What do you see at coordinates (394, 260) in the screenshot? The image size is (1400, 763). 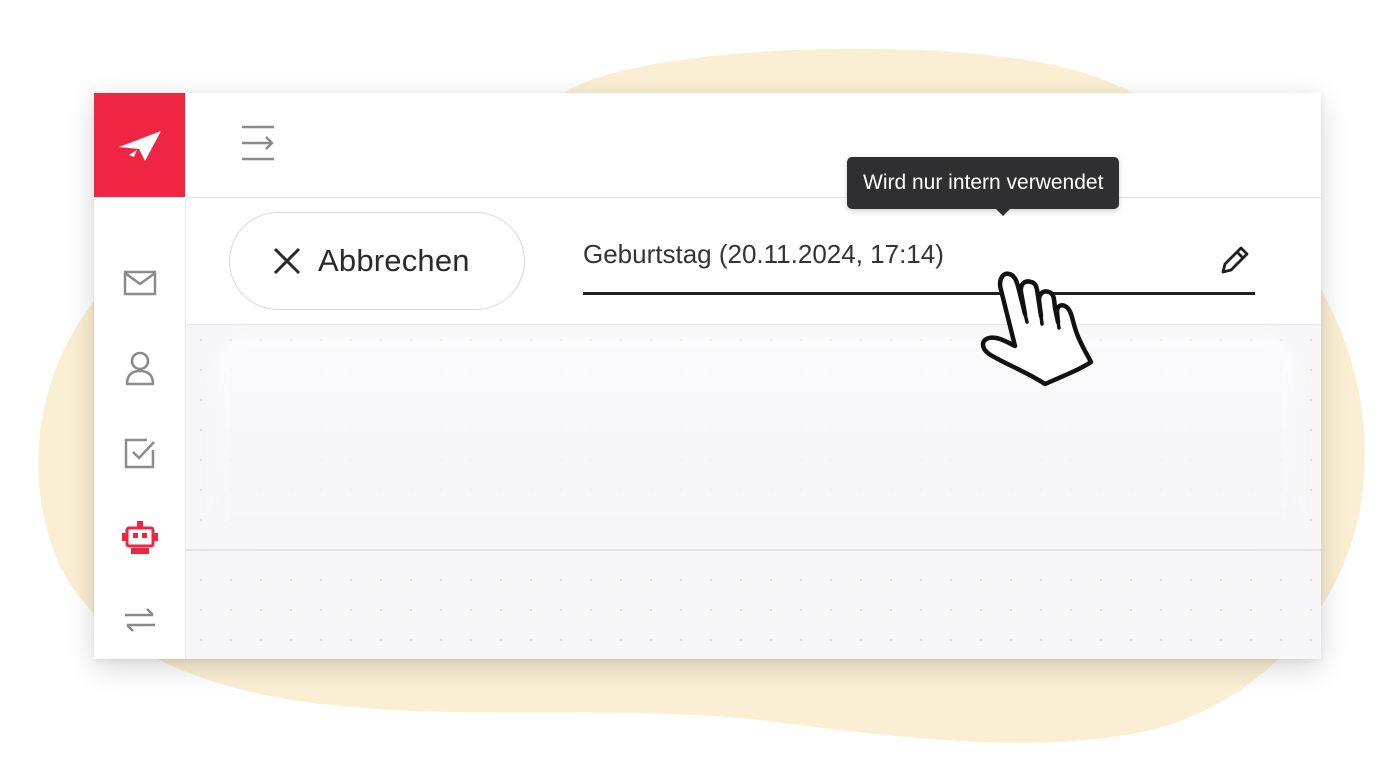 I see `cancel-button-label: Abbrechen` at bounding box center [394, 260].